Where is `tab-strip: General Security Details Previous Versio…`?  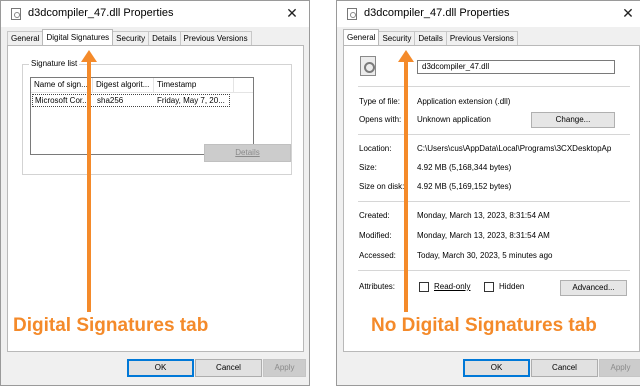
tab-strip: General Security Details Previous Versio… is located at coordinates (430, 37).